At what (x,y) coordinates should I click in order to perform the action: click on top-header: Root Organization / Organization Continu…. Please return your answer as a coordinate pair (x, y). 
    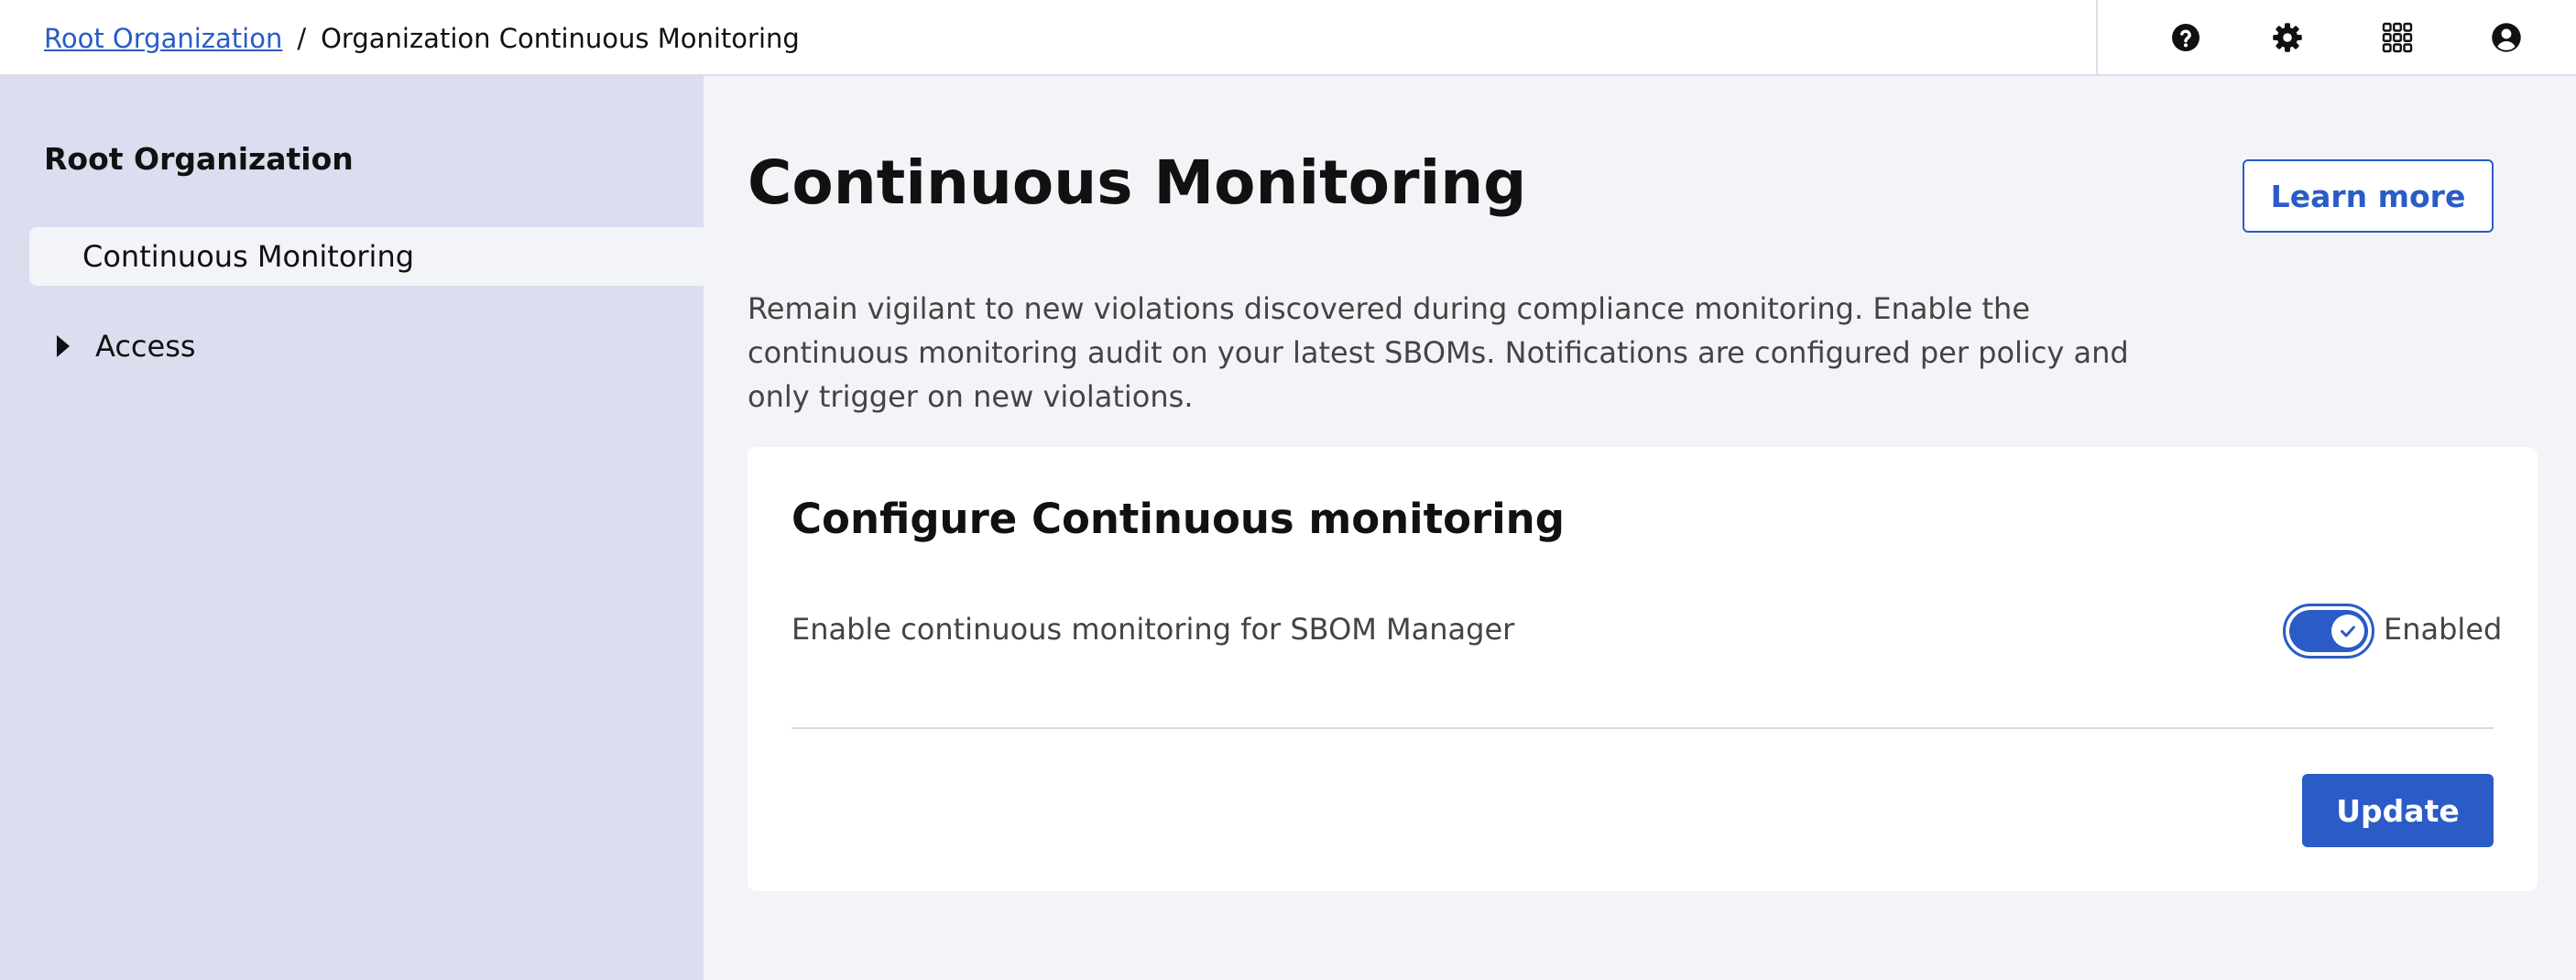
    Looking at the image, I should click on (1288, 38).